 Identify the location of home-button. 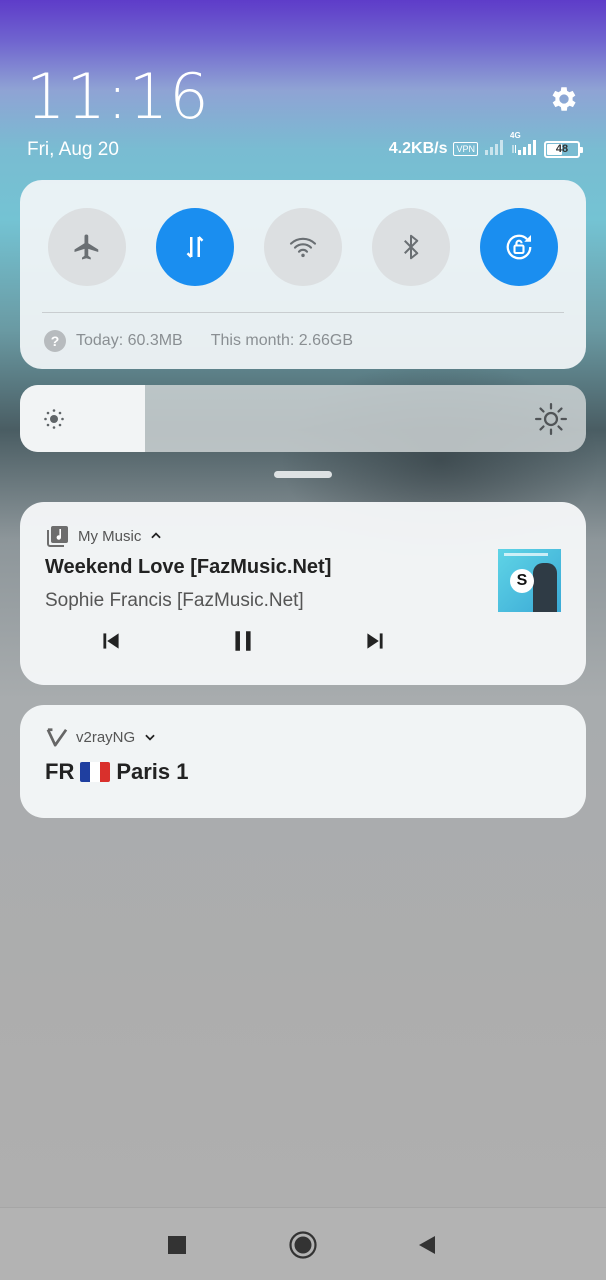
(303, 1245).